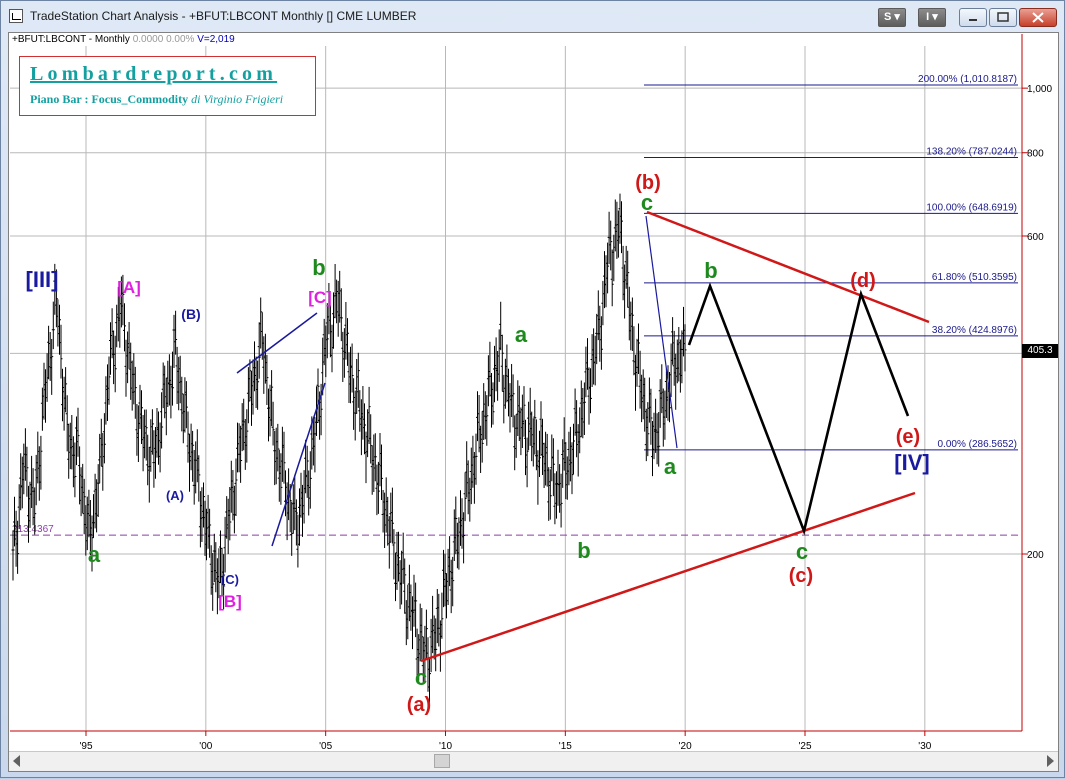 Image resolution: width=1065 pixels, height=779 pixels. I want to click on logo-subtitle-text: Piano Bar : Focus_Commodity, so click(109, 99).